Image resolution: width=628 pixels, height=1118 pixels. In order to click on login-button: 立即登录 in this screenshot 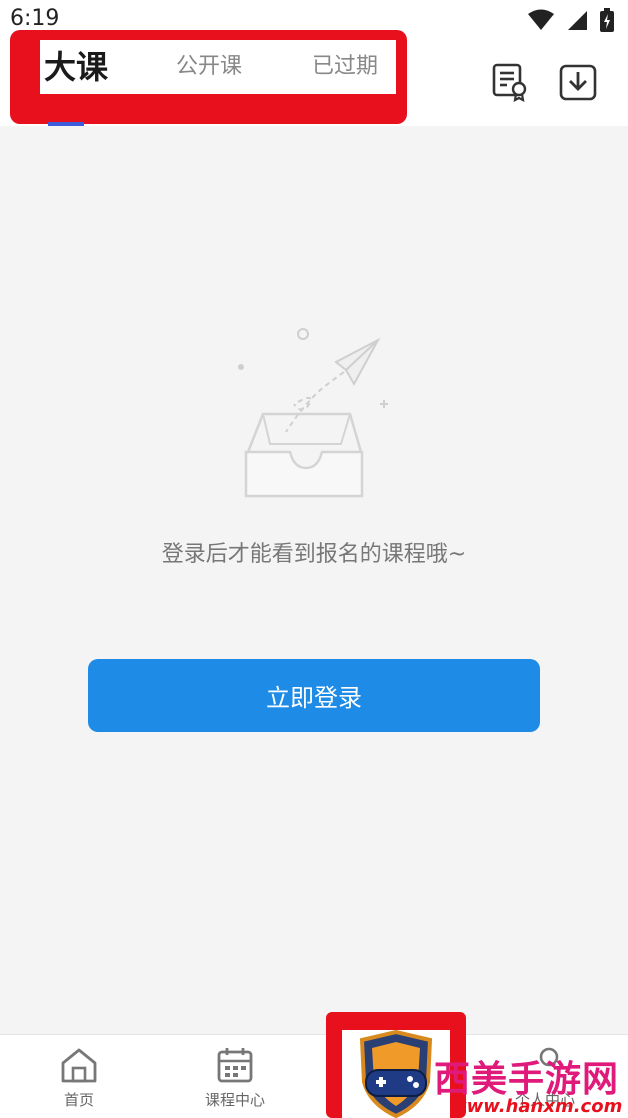, I will do `click(314, 695)`.